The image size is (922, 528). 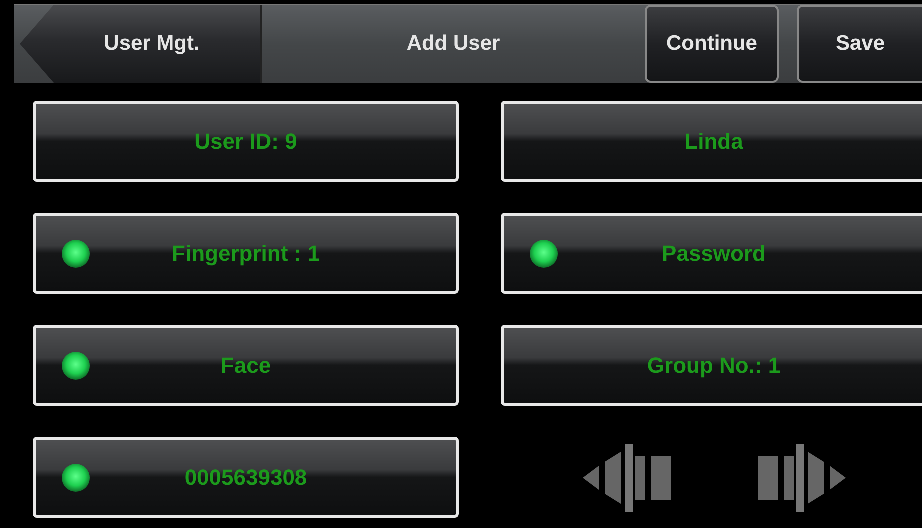 What do you see at coordinates (246, 253) in the screenshot?
I see `field-button: Fingerprint : 1` at bounding box center [246, 253].